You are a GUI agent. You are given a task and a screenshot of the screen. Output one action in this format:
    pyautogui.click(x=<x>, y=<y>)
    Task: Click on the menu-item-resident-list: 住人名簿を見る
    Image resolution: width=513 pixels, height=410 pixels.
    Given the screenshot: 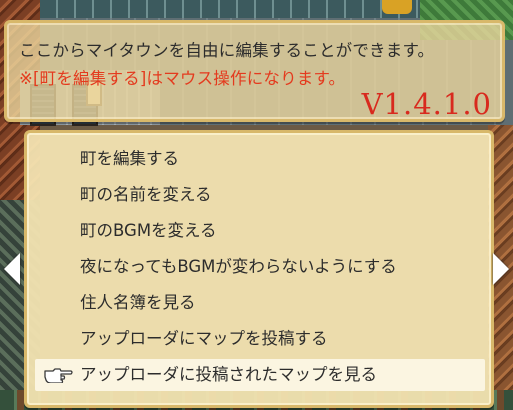 What is the action you would take?
    pyautogui.click(x=260, y=303)
    